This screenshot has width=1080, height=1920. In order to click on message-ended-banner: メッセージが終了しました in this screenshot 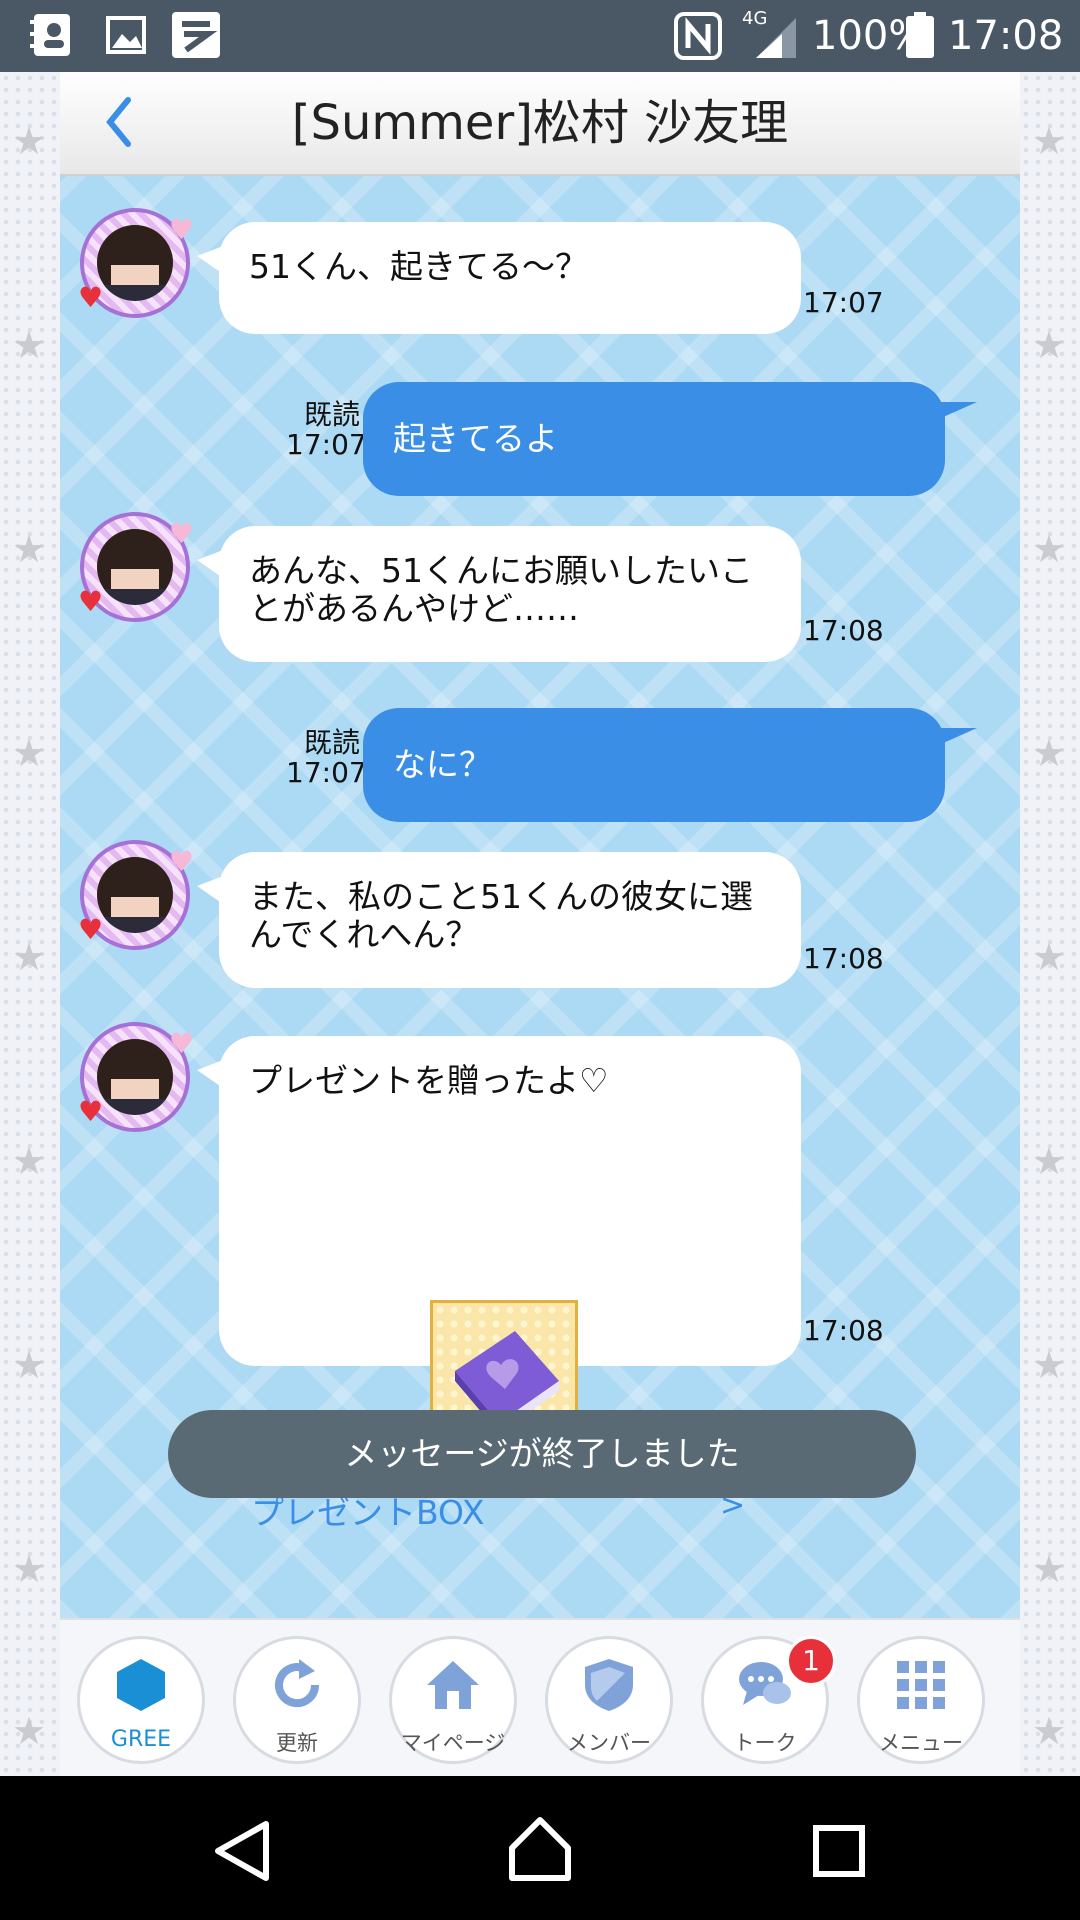, I will do `click(542, 1454)`.